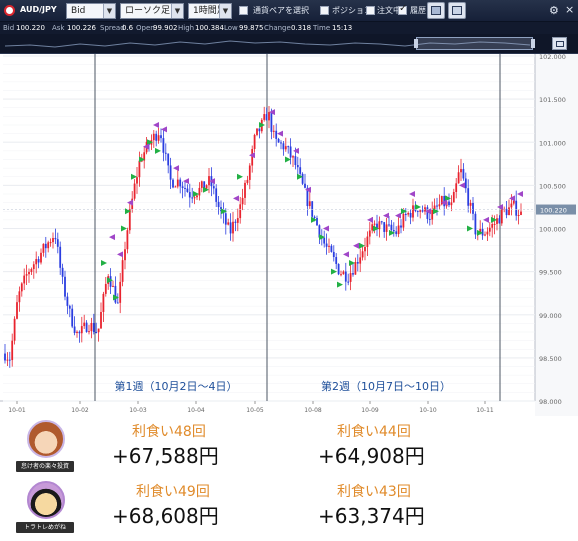 This screenshot has width=578, height=541. I want to click on ask-value: 100.226, so click(81, 28).